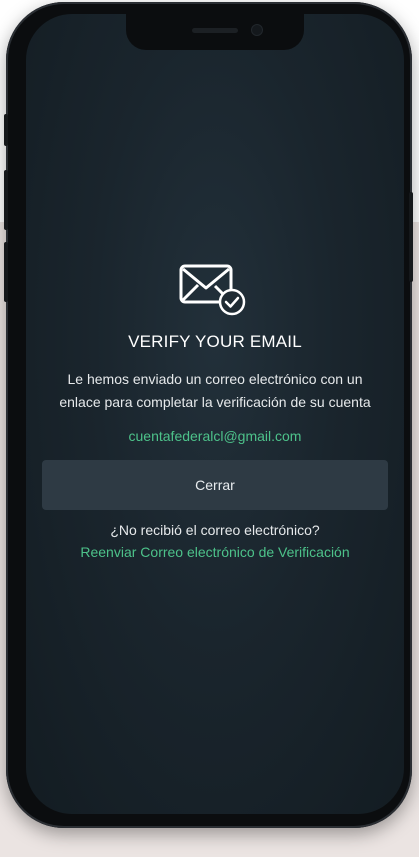 The image size is (419, 857). I want to click on speaker-grille, so click(215, 30).